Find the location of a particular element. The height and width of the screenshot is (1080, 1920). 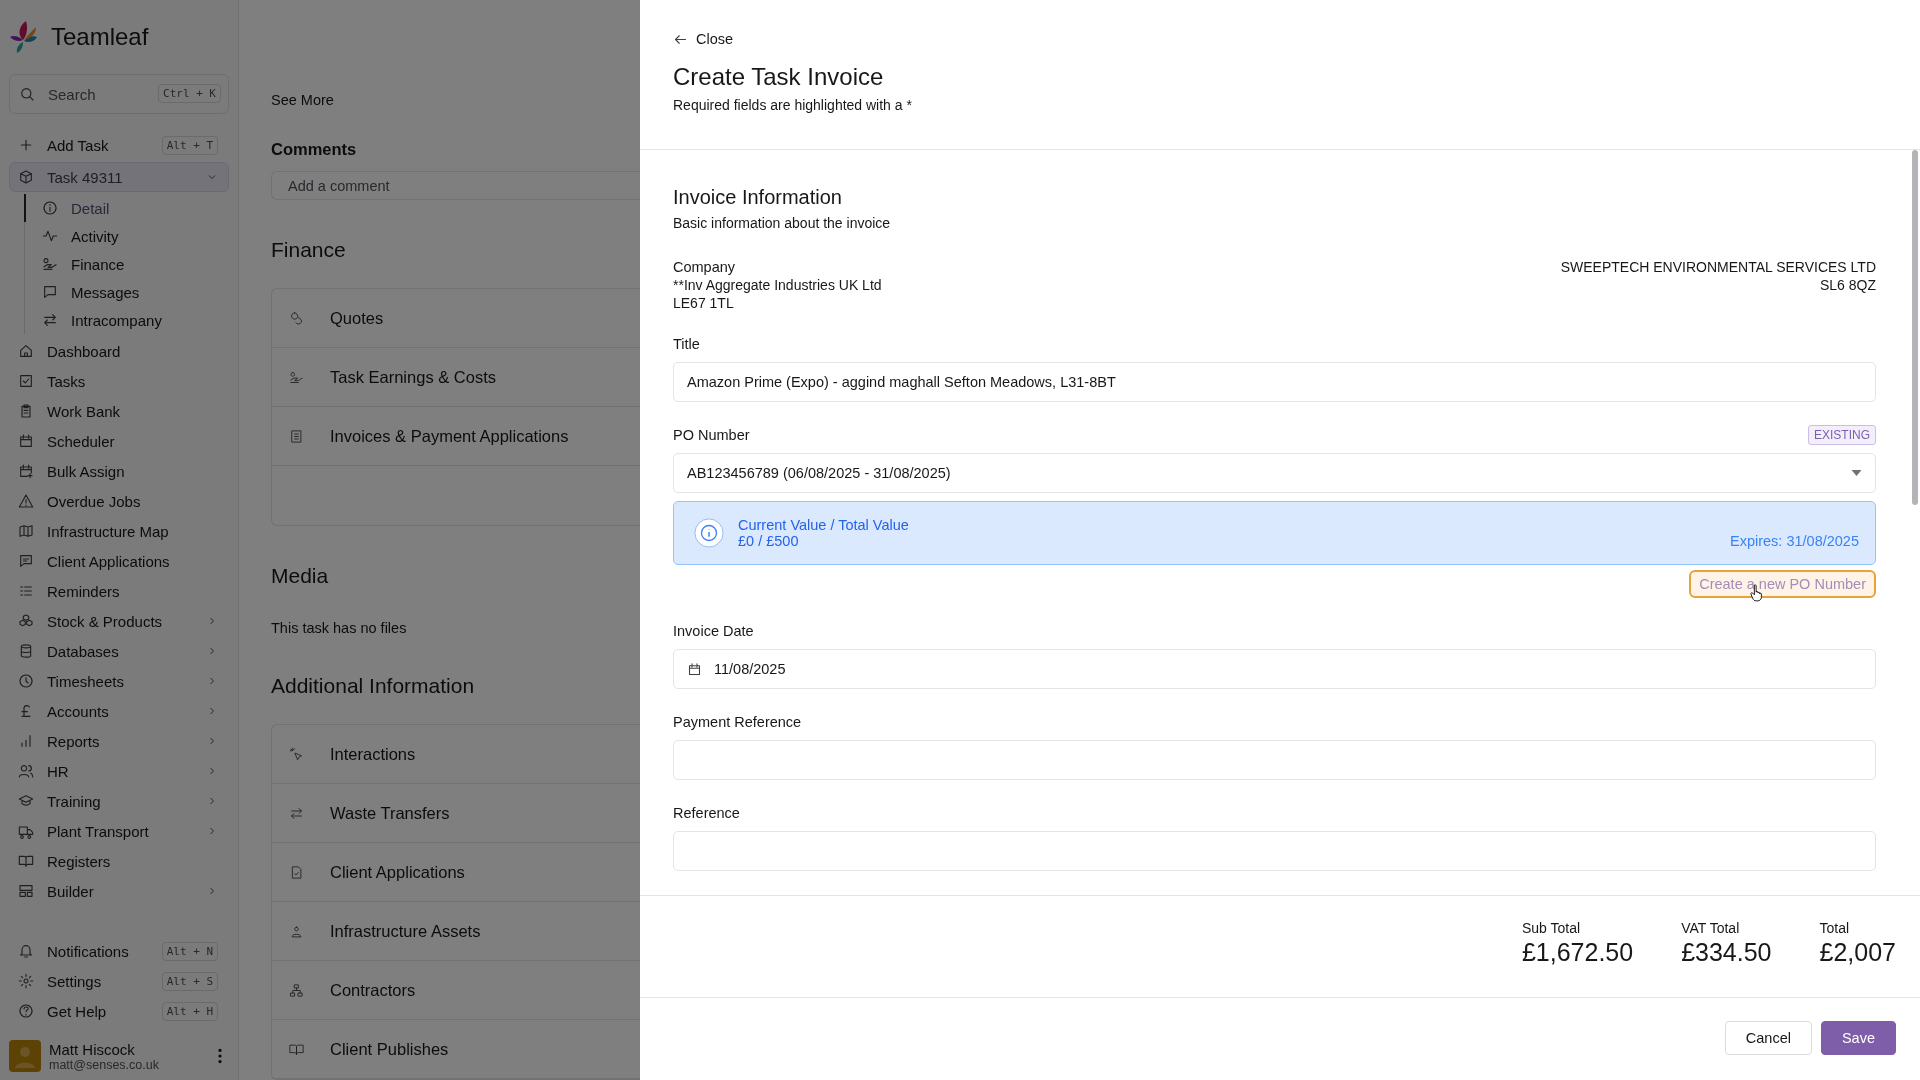

task-subitem: Intracompany is located at coordinates (126, 320).